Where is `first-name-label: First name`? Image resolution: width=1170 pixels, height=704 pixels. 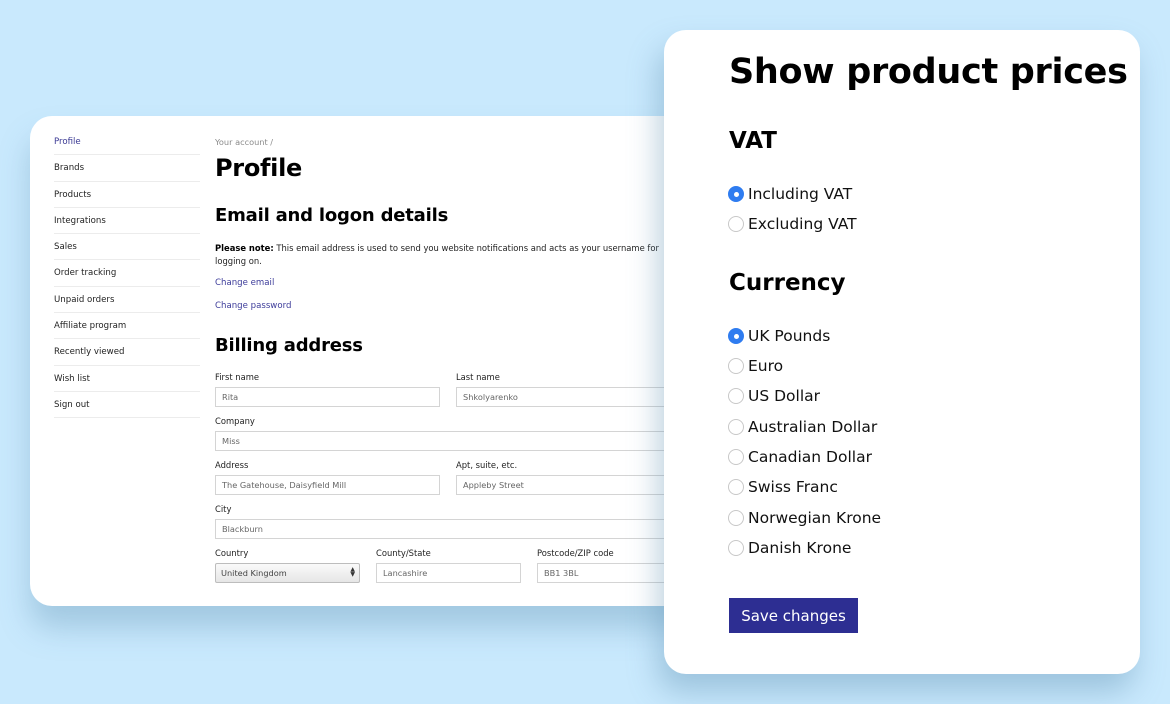 first-name-label: First name is located at coordinates (237, 377).